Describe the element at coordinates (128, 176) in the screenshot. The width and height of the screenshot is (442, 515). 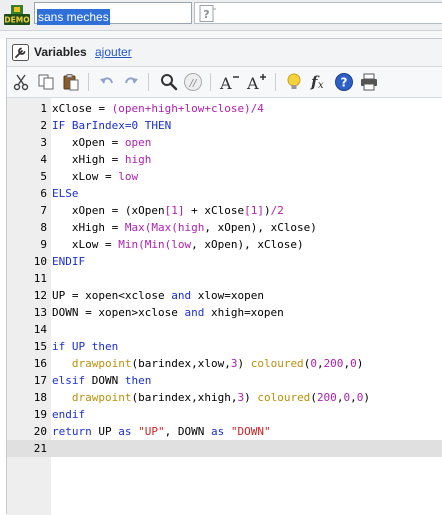
I see `code-token: low` at that location.